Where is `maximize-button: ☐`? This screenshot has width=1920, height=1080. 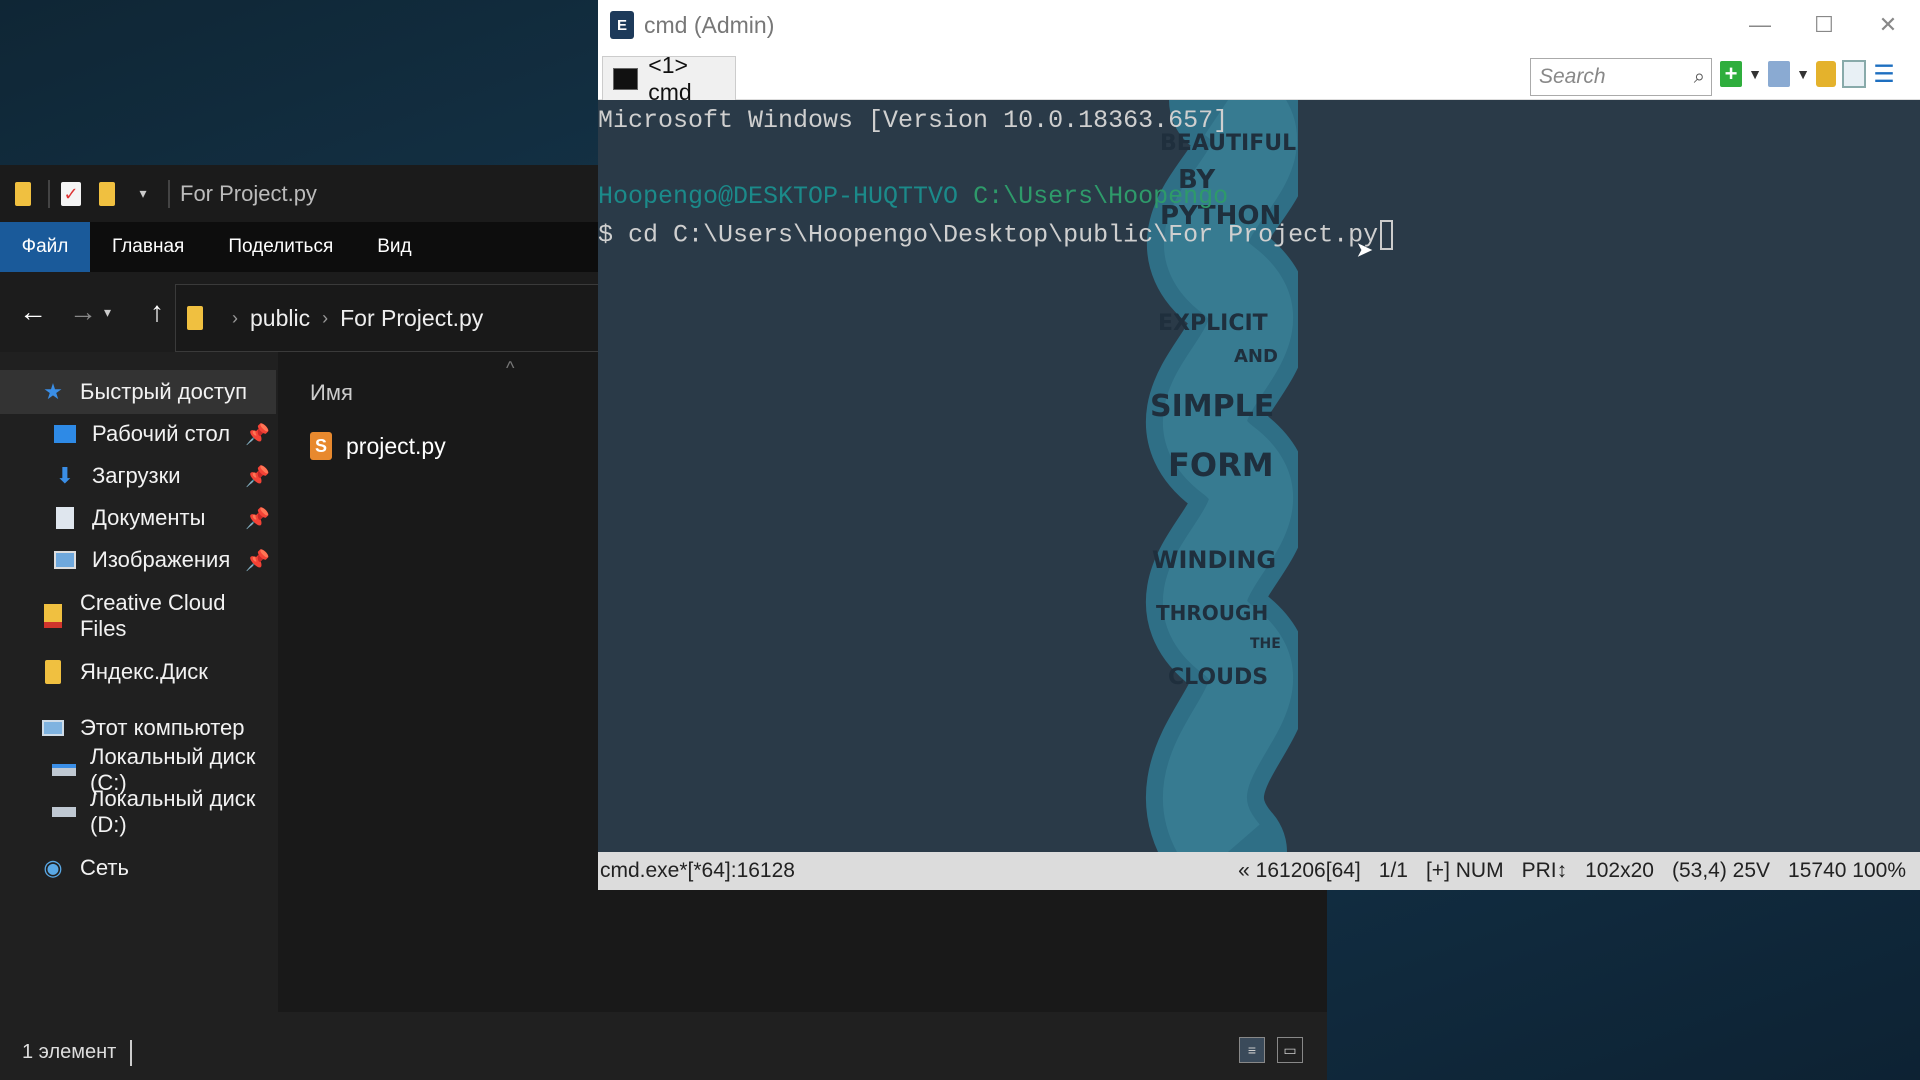
maximize-button: ☐ is located at coordinates (1824, 25).